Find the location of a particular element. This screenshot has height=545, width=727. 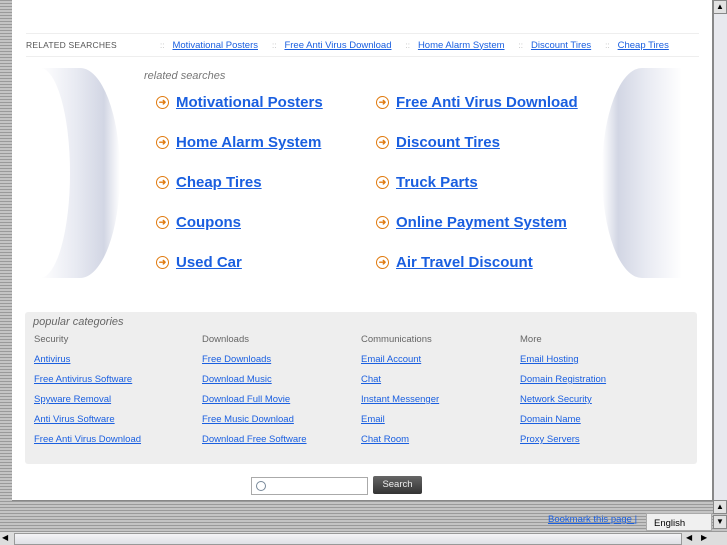

category-link: Free Anti Virus Download is located at coordinates (87, 444).